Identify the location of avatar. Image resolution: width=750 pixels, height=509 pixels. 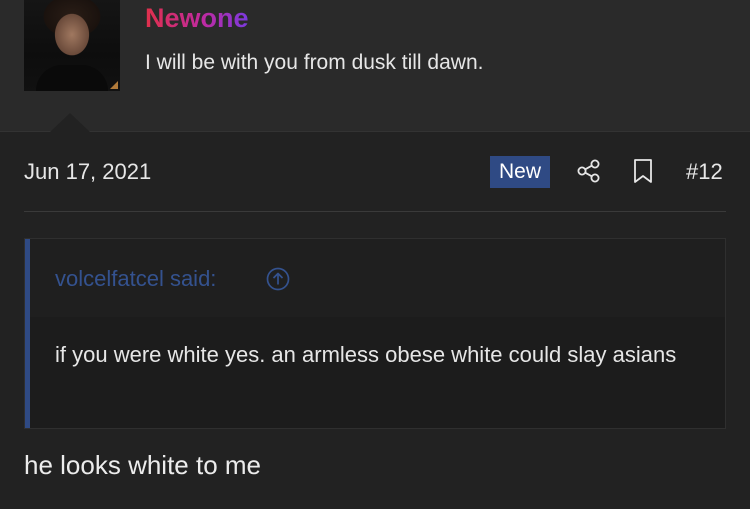
(72, 45).